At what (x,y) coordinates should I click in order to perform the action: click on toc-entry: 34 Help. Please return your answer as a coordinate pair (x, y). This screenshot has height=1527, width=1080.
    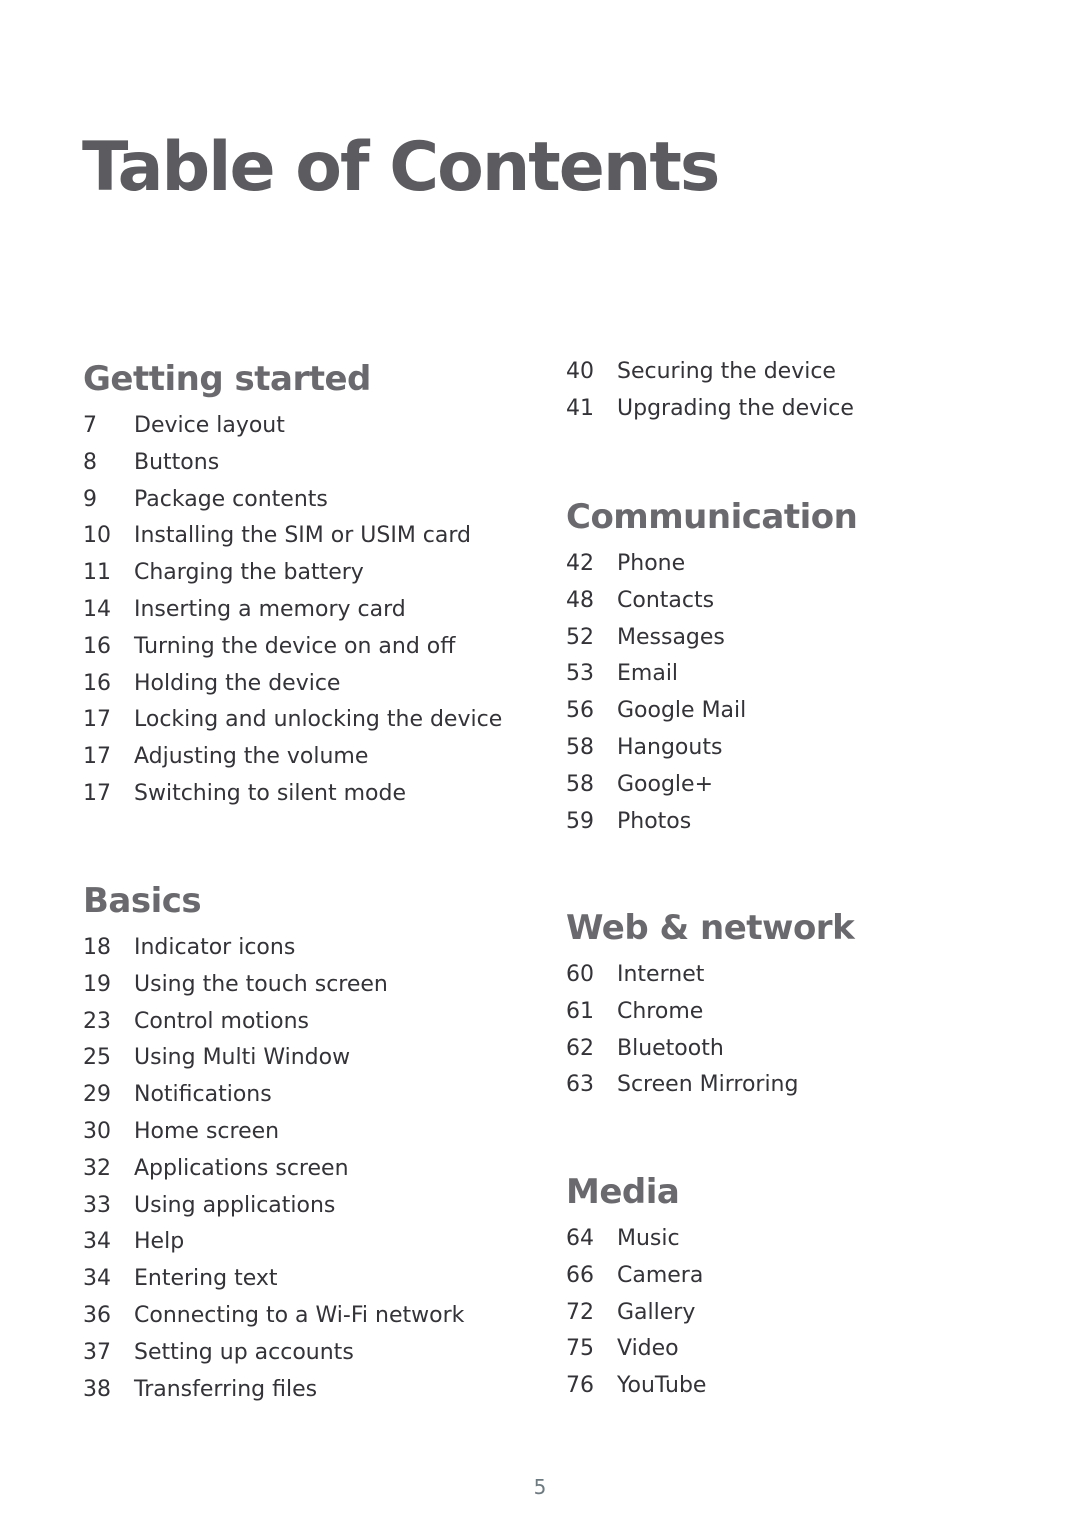
    Looking at the image, I should click on (273, 1242).